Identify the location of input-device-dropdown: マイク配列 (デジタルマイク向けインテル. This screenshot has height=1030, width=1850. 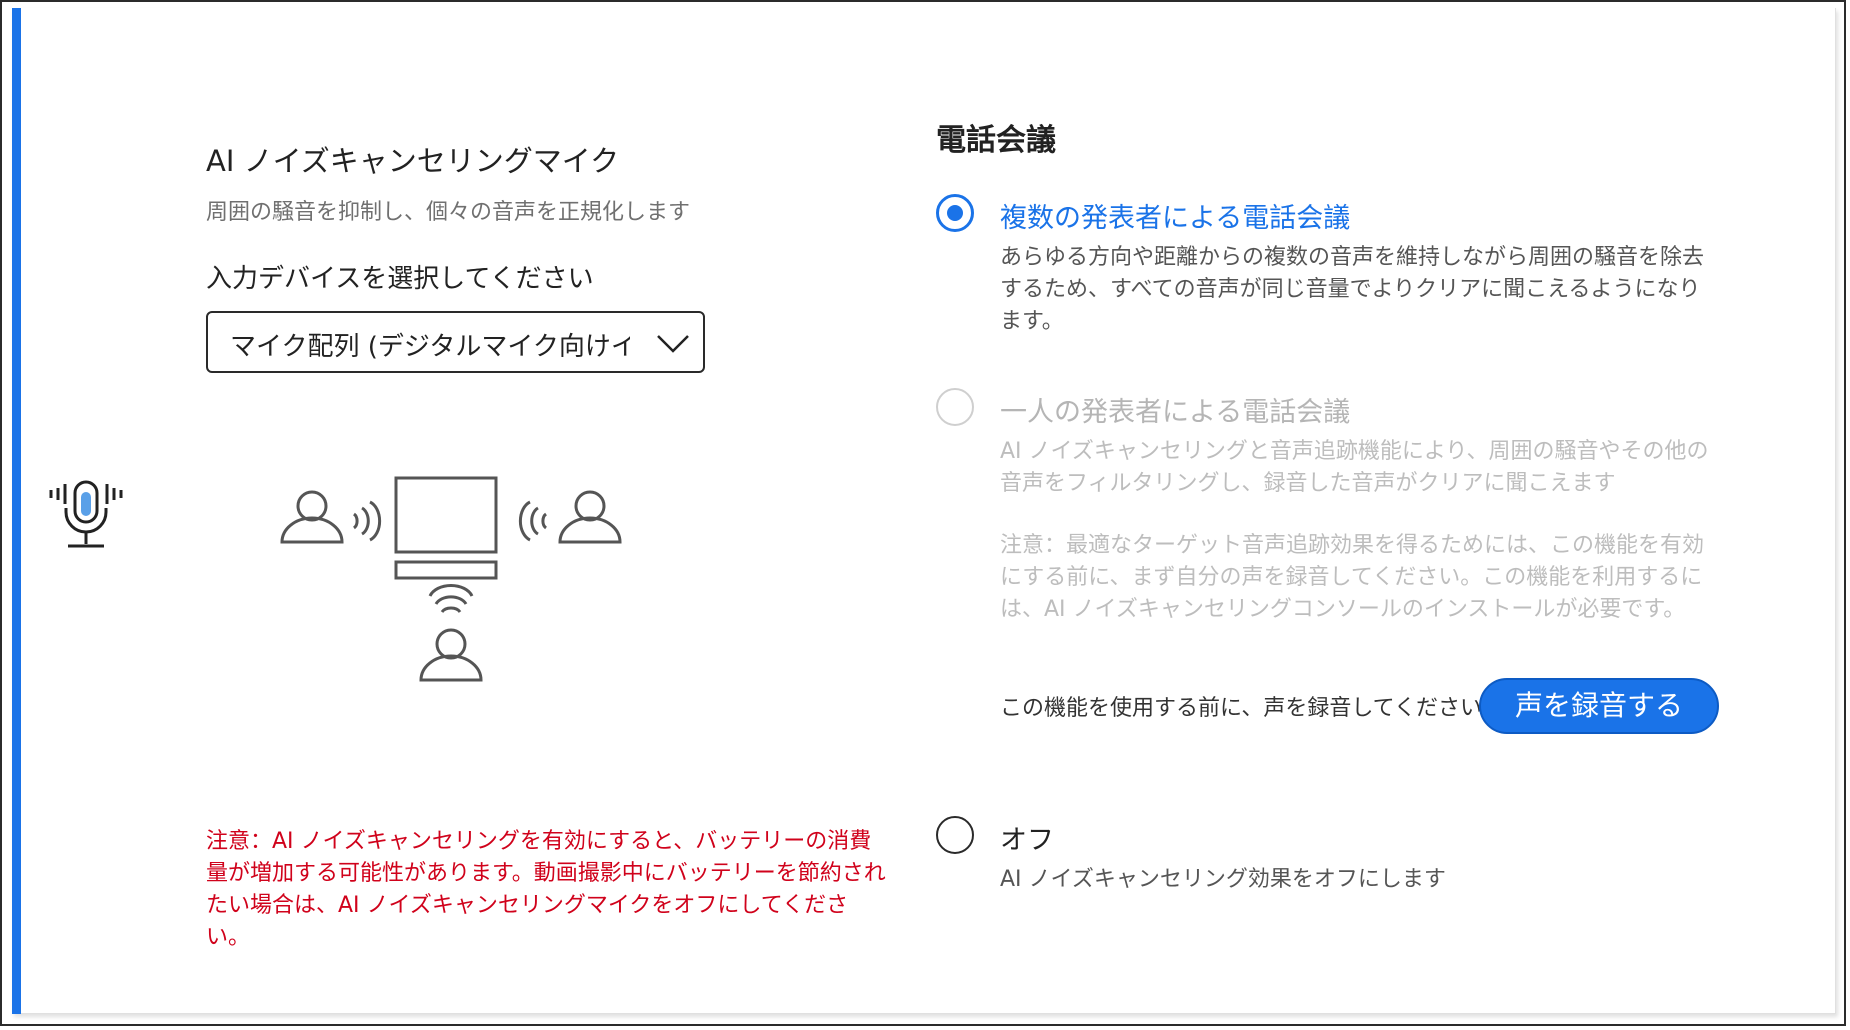
(455, 342).